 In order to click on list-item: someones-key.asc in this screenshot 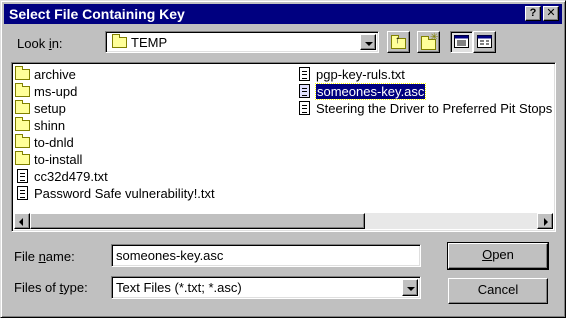, I will do `click(424, 91)`.